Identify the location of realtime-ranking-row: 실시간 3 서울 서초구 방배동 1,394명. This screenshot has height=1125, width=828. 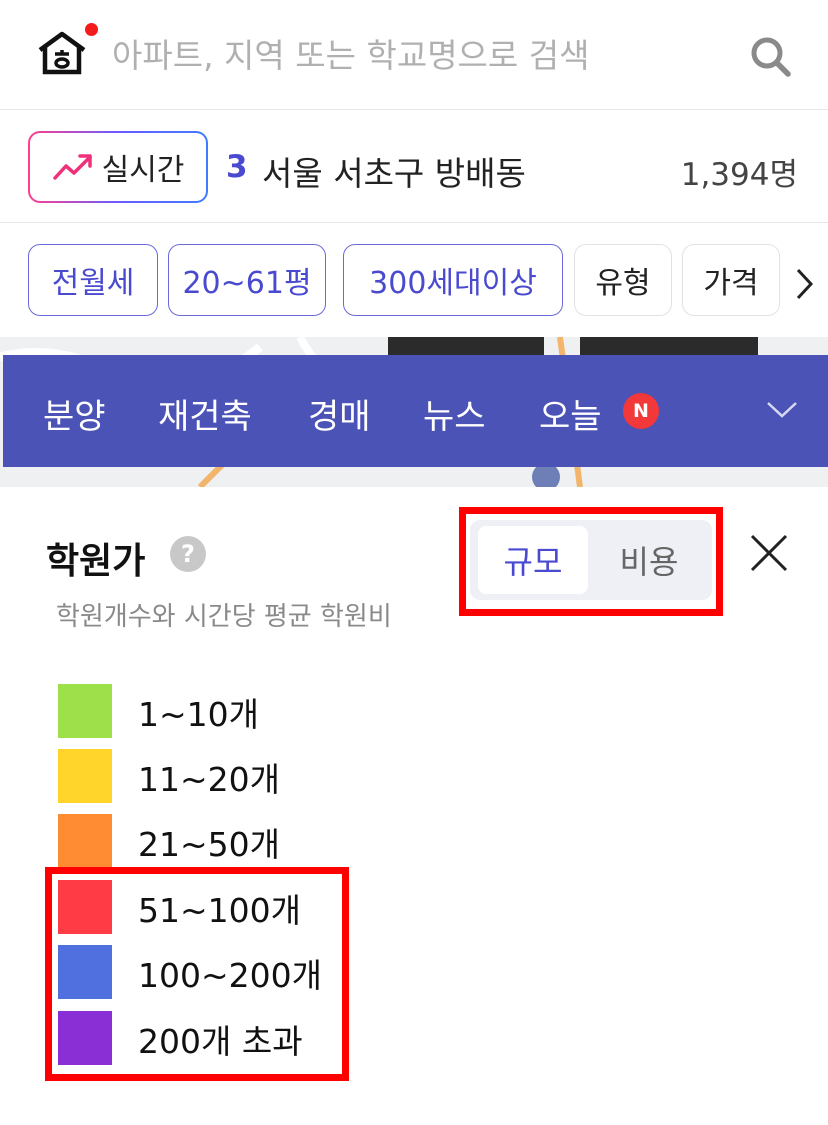
(414, 167).